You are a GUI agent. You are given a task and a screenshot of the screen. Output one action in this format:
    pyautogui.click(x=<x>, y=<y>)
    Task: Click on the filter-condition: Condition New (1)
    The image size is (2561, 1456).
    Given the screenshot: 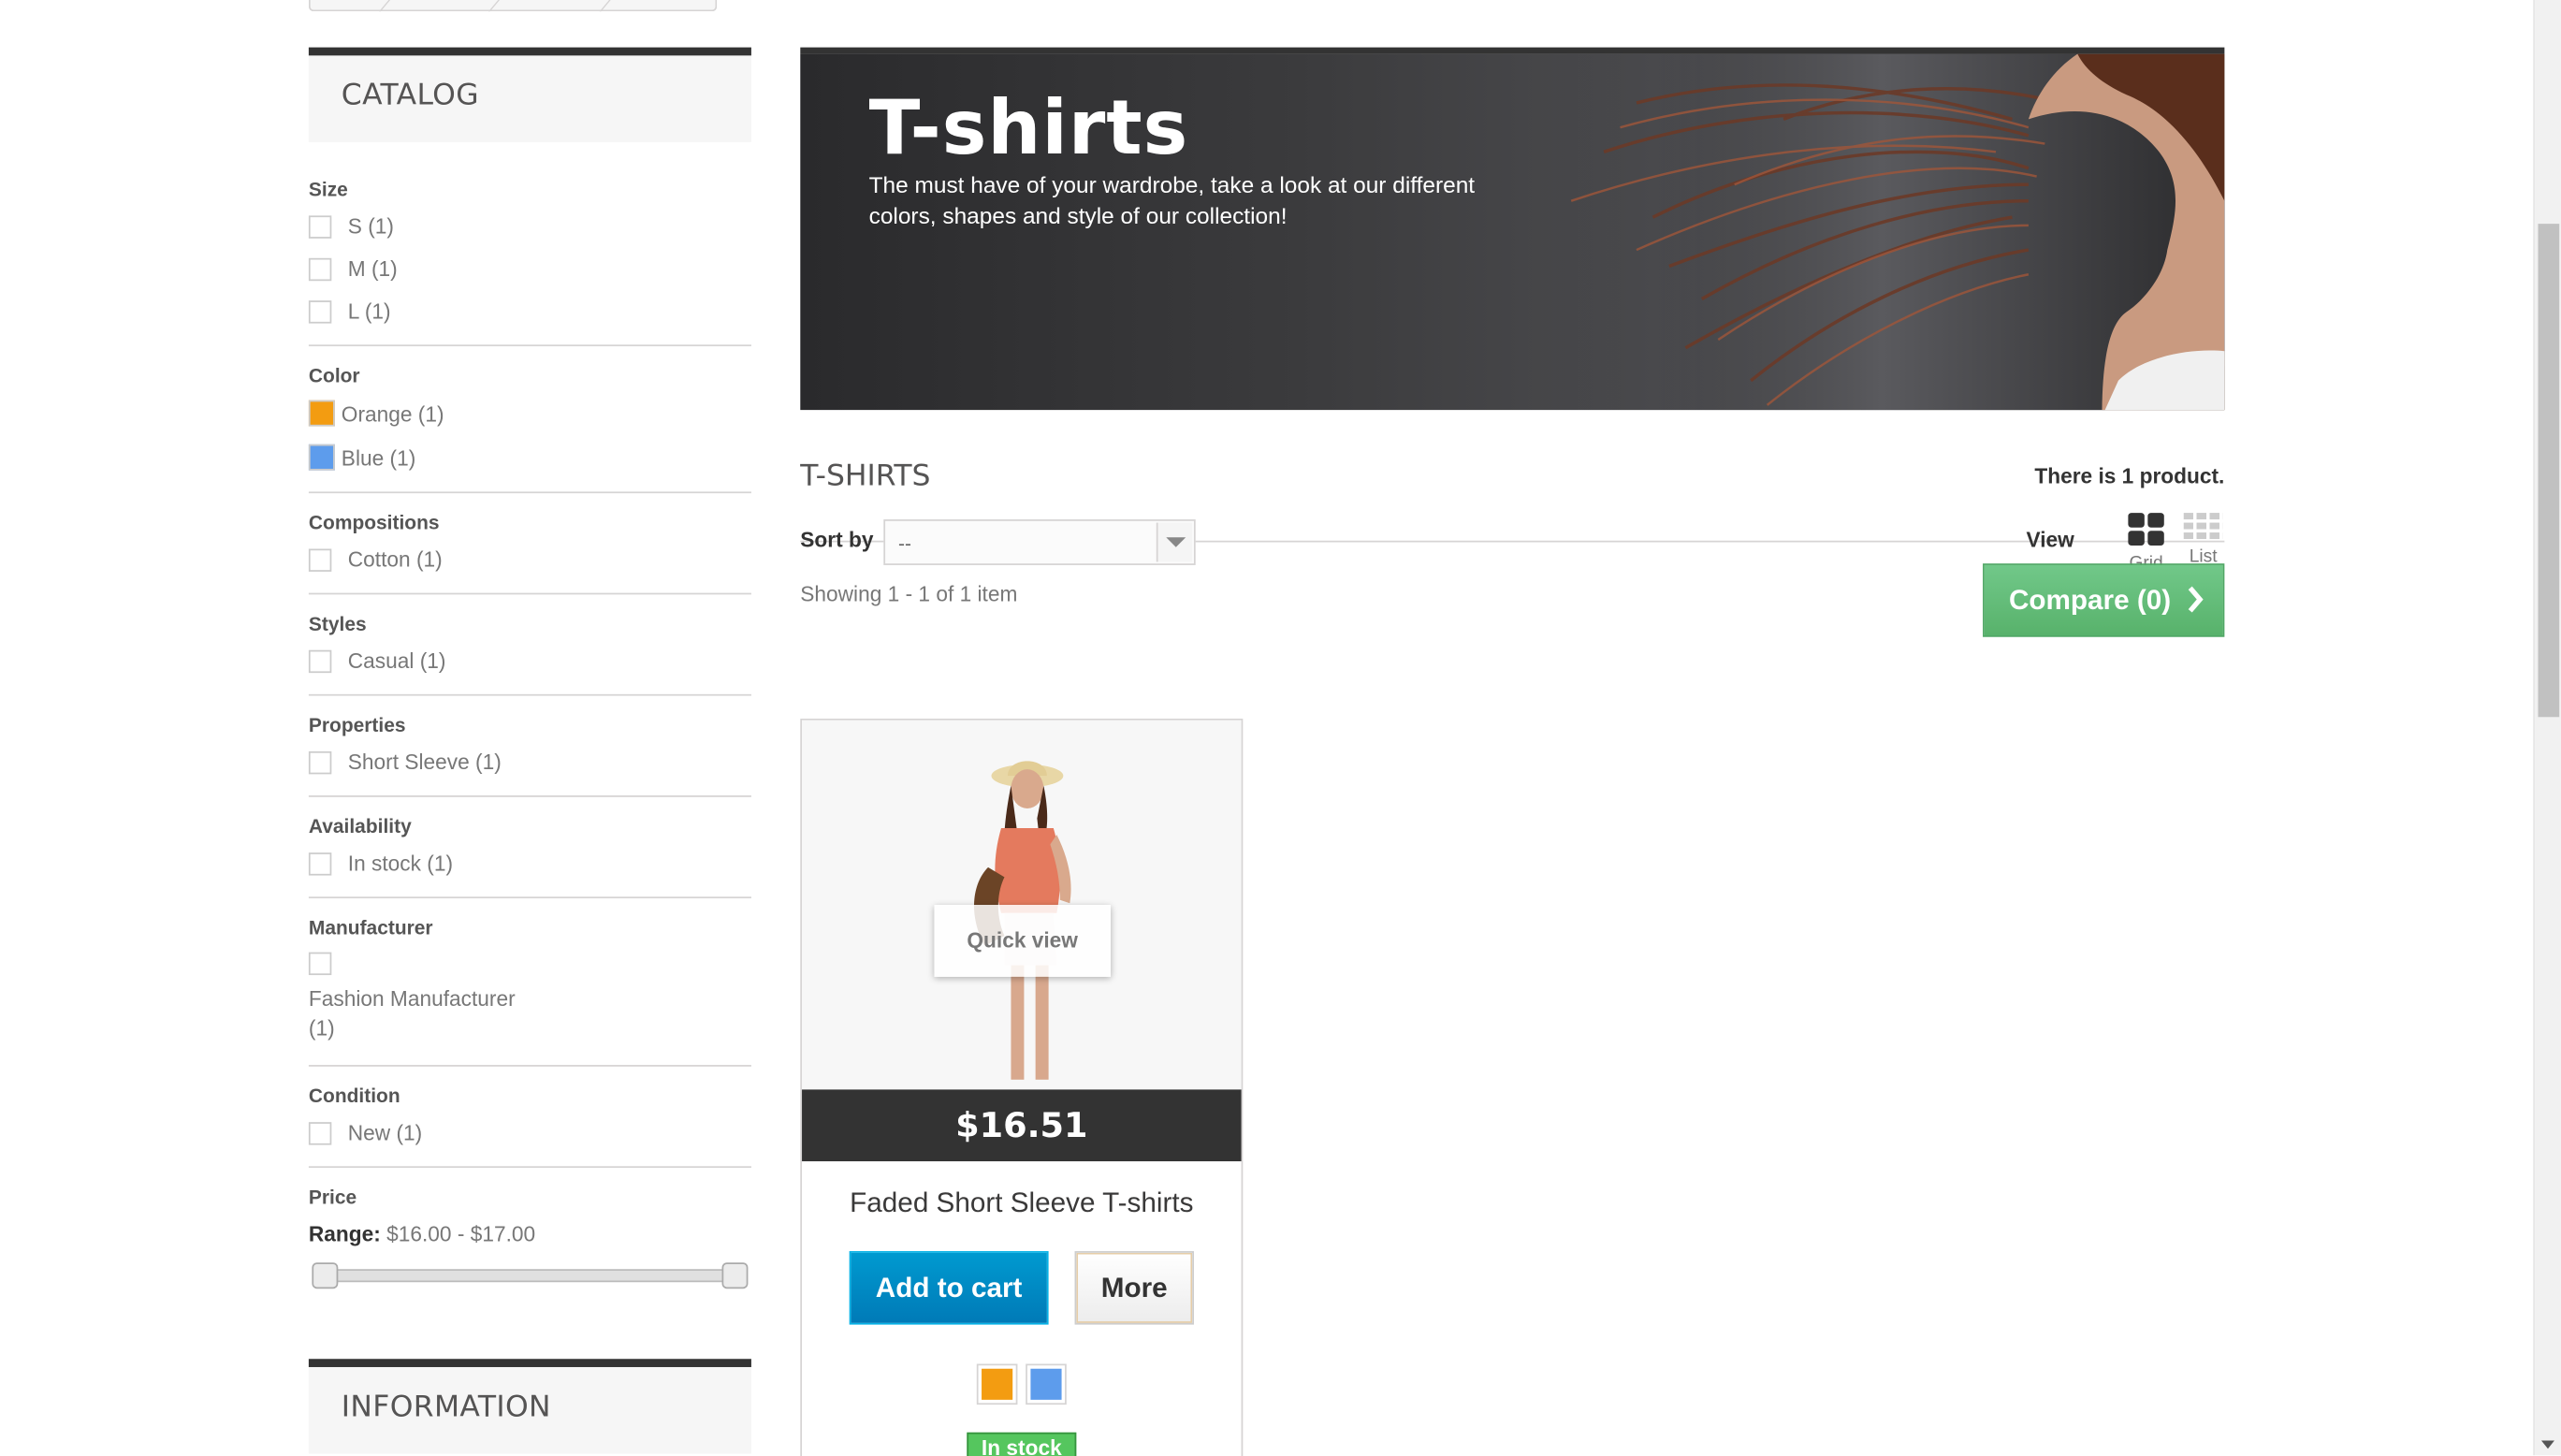 What is the action you would take?
    pyautogui.click(x=529, y=1118)
    